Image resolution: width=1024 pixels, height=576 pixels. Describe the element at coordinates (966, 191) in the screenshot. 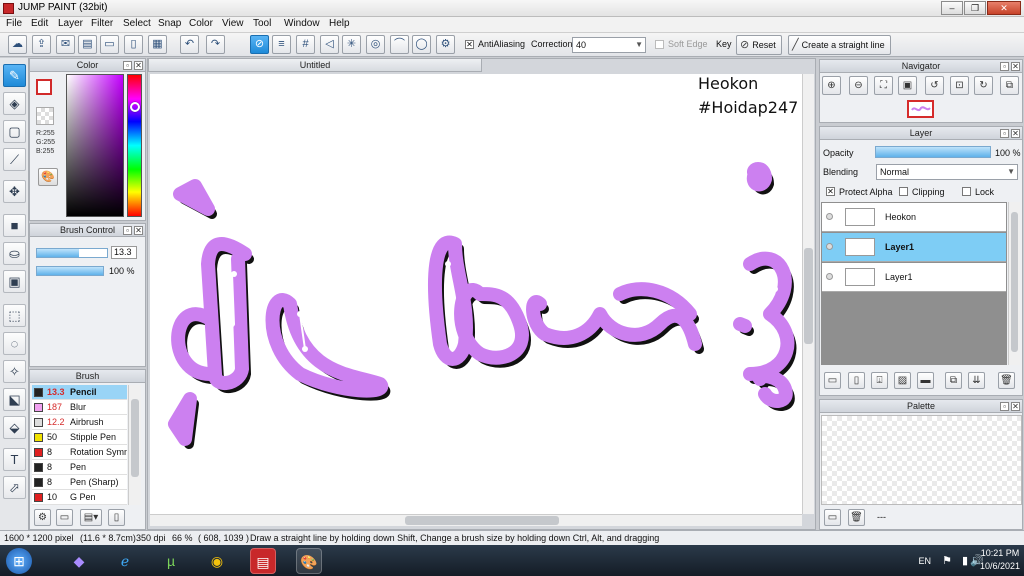

I see `lock-checkbox` at that location.